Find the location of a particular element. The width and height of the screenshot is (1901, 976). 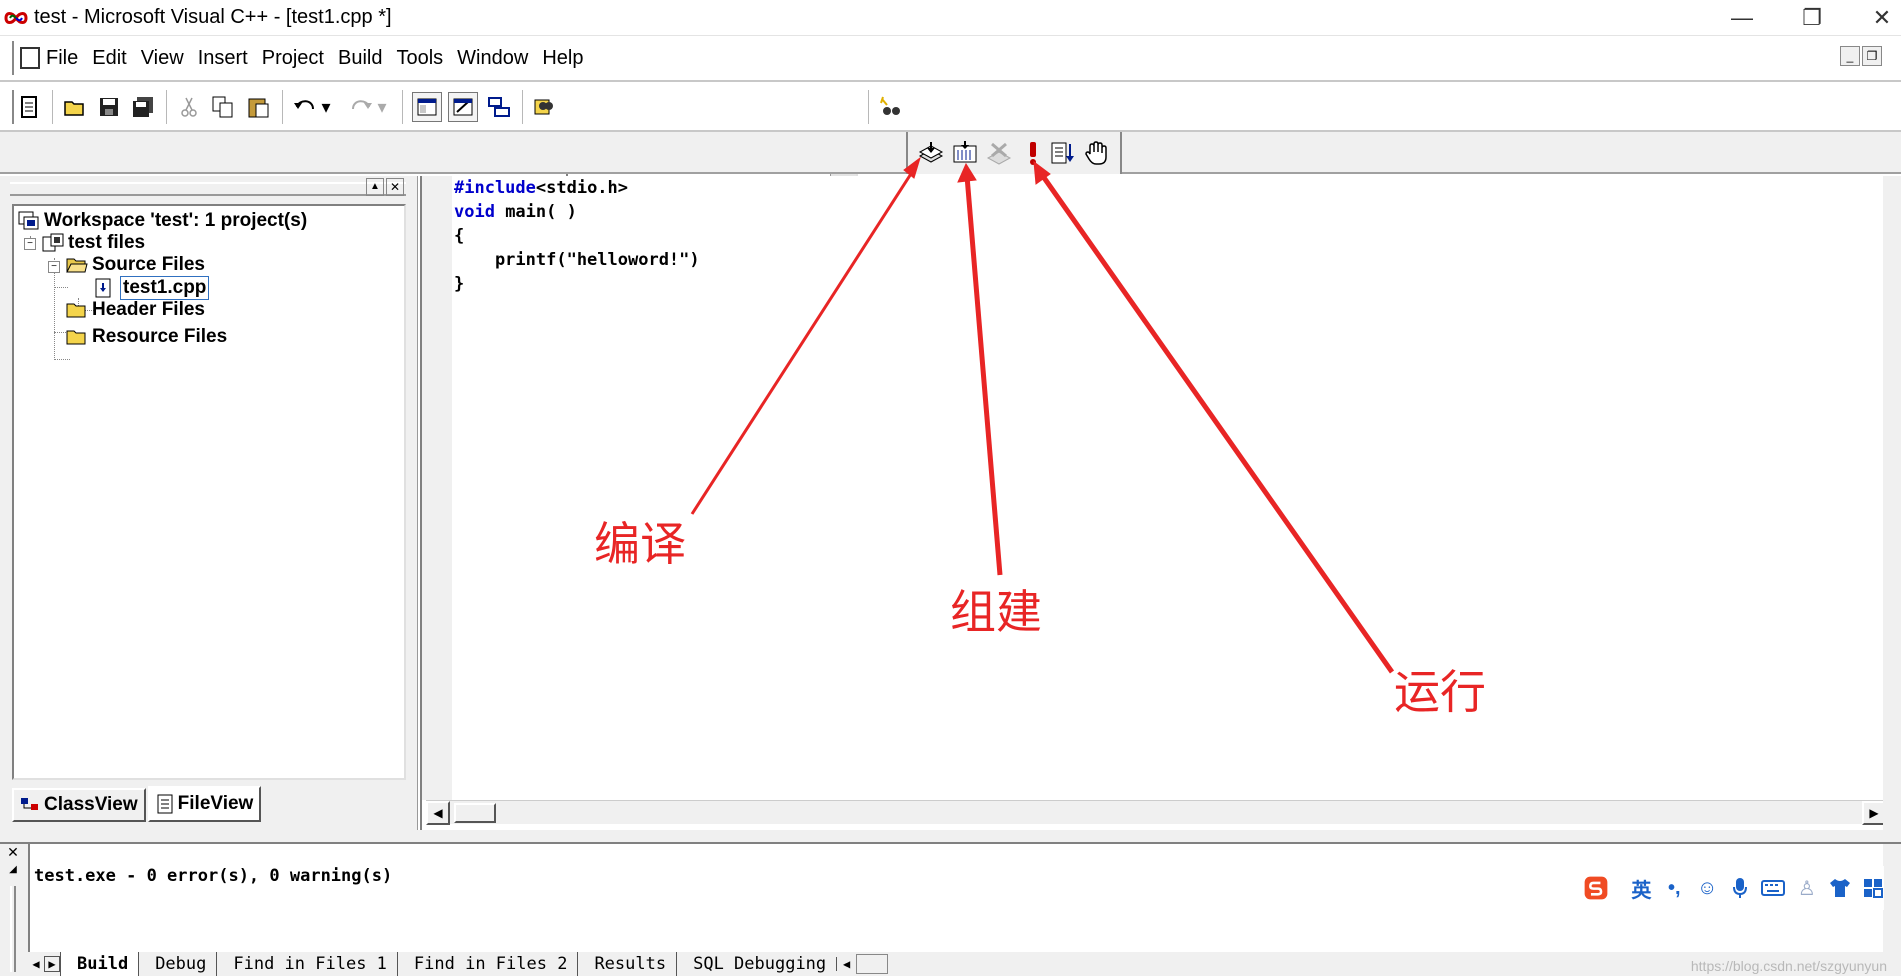

header-files-node: Header Files is located at coordinates (135, 310).